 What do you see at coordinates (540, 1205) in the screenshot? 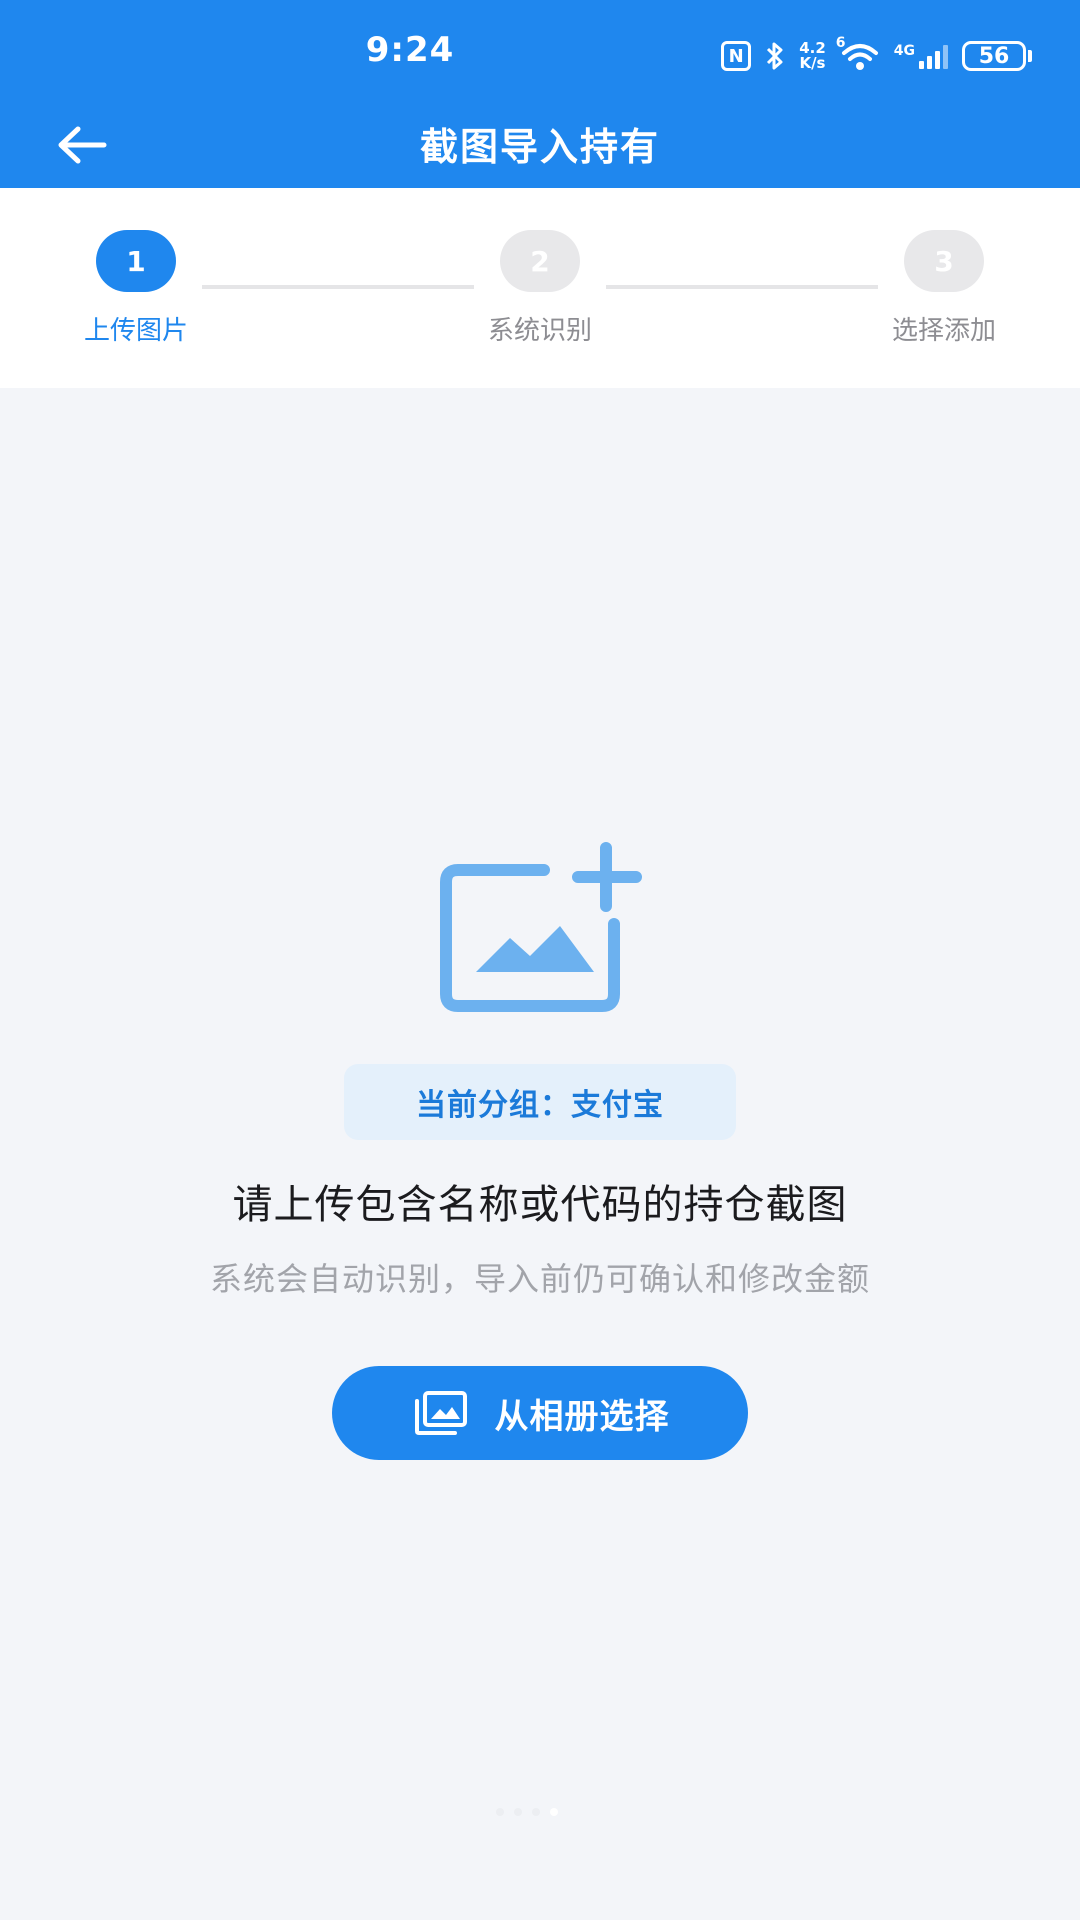
I see `upload-instruction: 请上传包含名称或代码的持仓截图` at bounding box center [540, 1205].